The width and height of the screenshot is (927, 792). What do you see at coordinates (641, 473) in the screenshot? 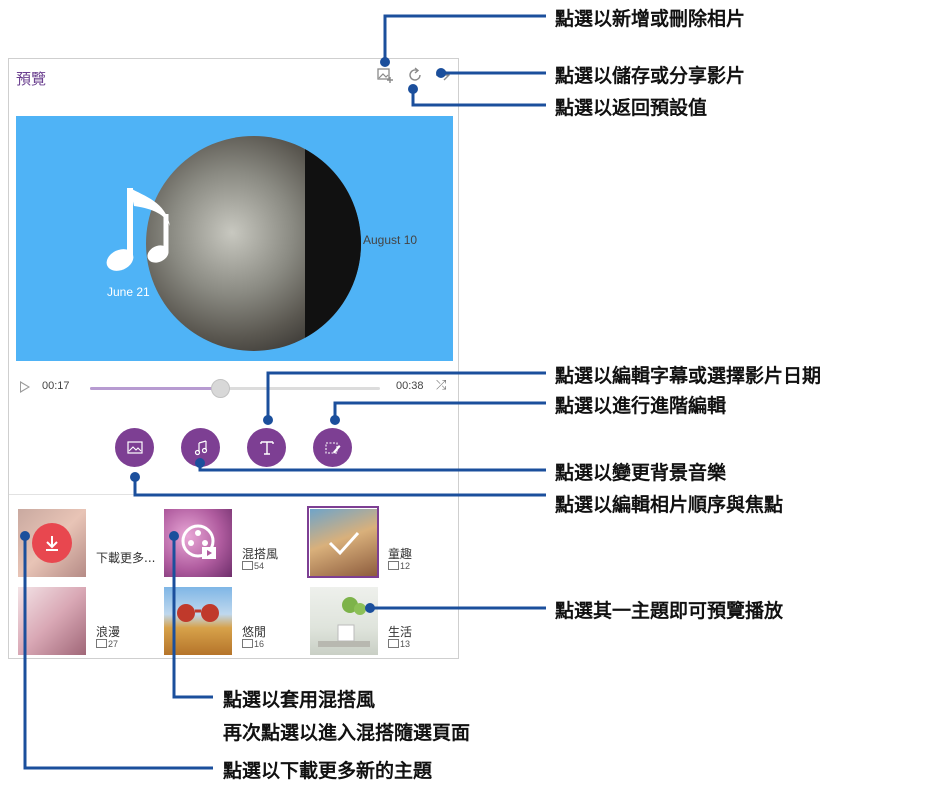
I see `callout-music: 點選以變更背景音樂` at bounding box center [641, 473].